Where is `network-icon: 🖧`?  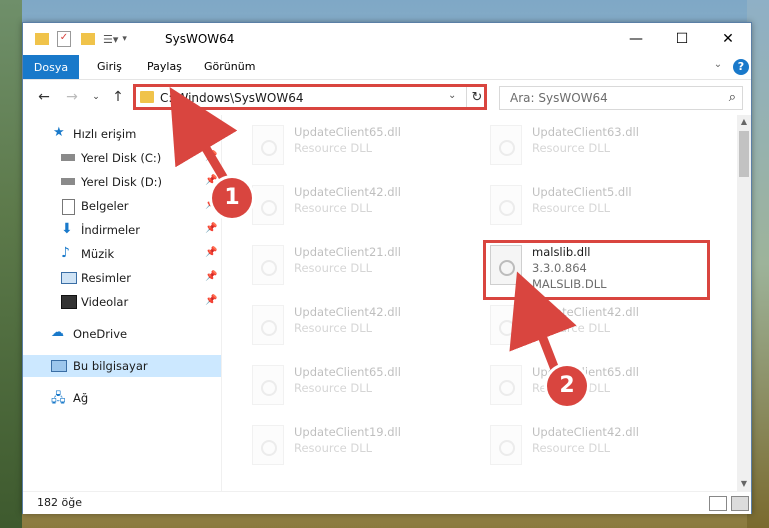
network-icon: 🖧 is located at coordinates (58, 398).